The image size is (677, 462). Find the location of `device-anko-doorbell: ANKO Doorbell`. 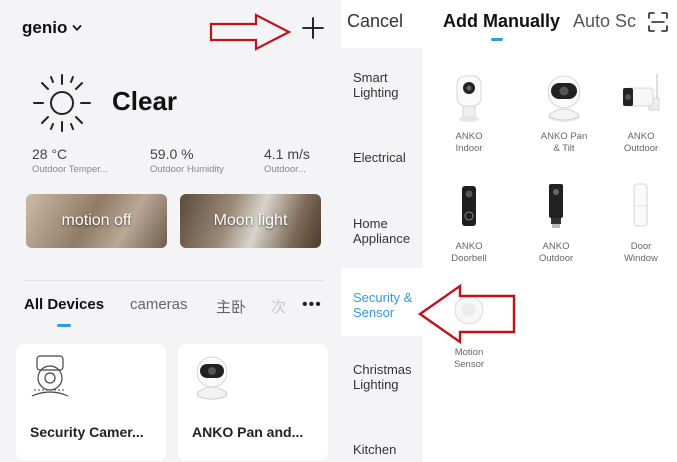

device-anko-doorbell: ANKO Doorbell is located at coordinates (469, 222).